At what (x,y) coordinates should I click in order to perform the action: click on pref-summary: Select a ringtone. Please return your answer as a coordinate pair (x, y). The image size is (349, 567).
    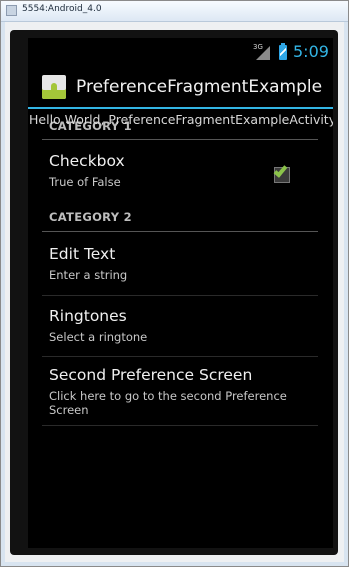
    Looking at the image, I should click on (98, 337).